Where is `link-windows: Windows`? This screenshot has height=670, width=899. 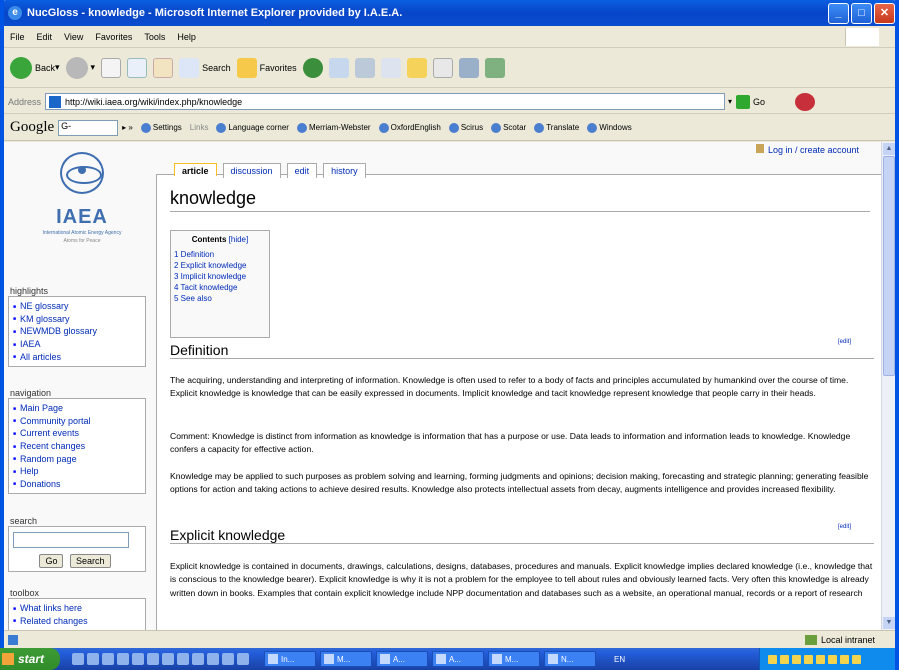 link-windows: Windows is located at coordinates (609, 127).